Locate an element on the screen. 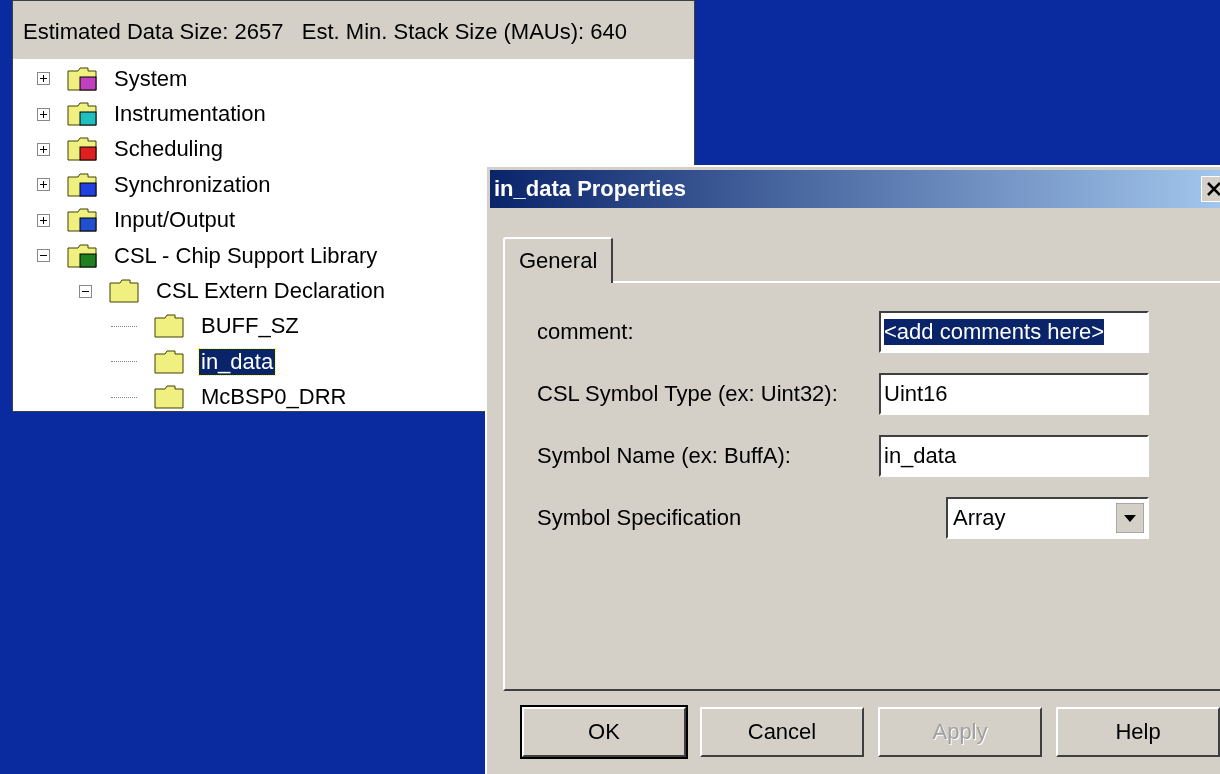 The height and width of the screenshot is (774, 1220). tree-item: Input/Output is located at coordinates (175, 220).